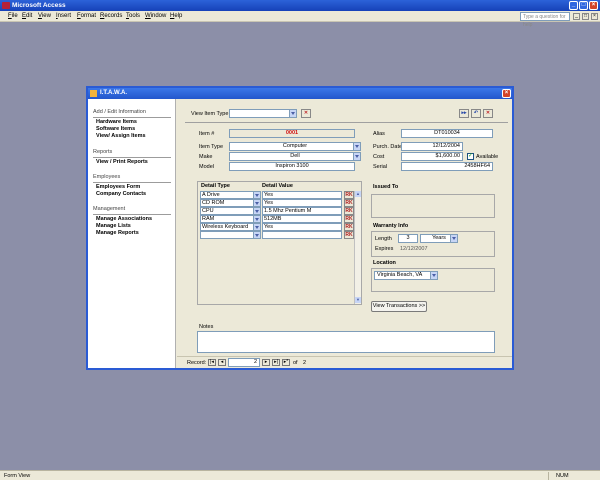  Describe the element at coordinates (346, 122) in the screenshot. I see `toolbar-divider` at that location.